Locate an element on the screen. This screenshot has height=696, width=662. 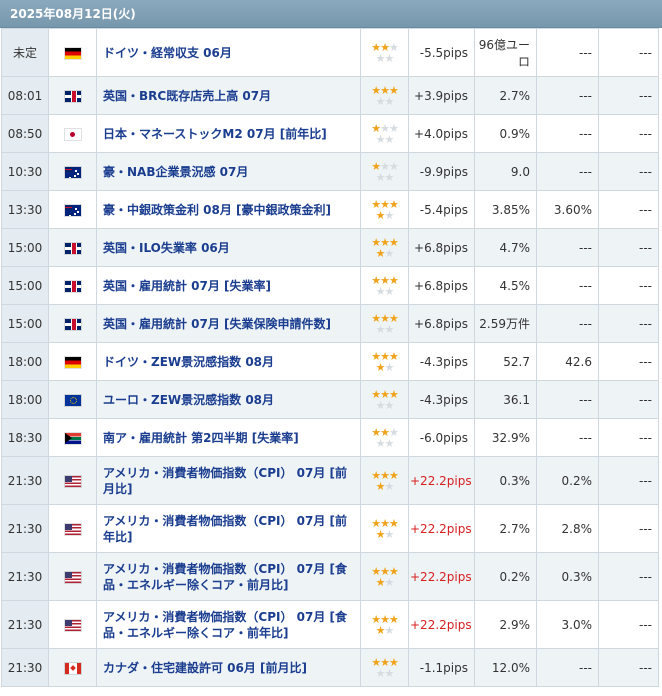
result-value: 3.85% is located at coordinates (505, 209).